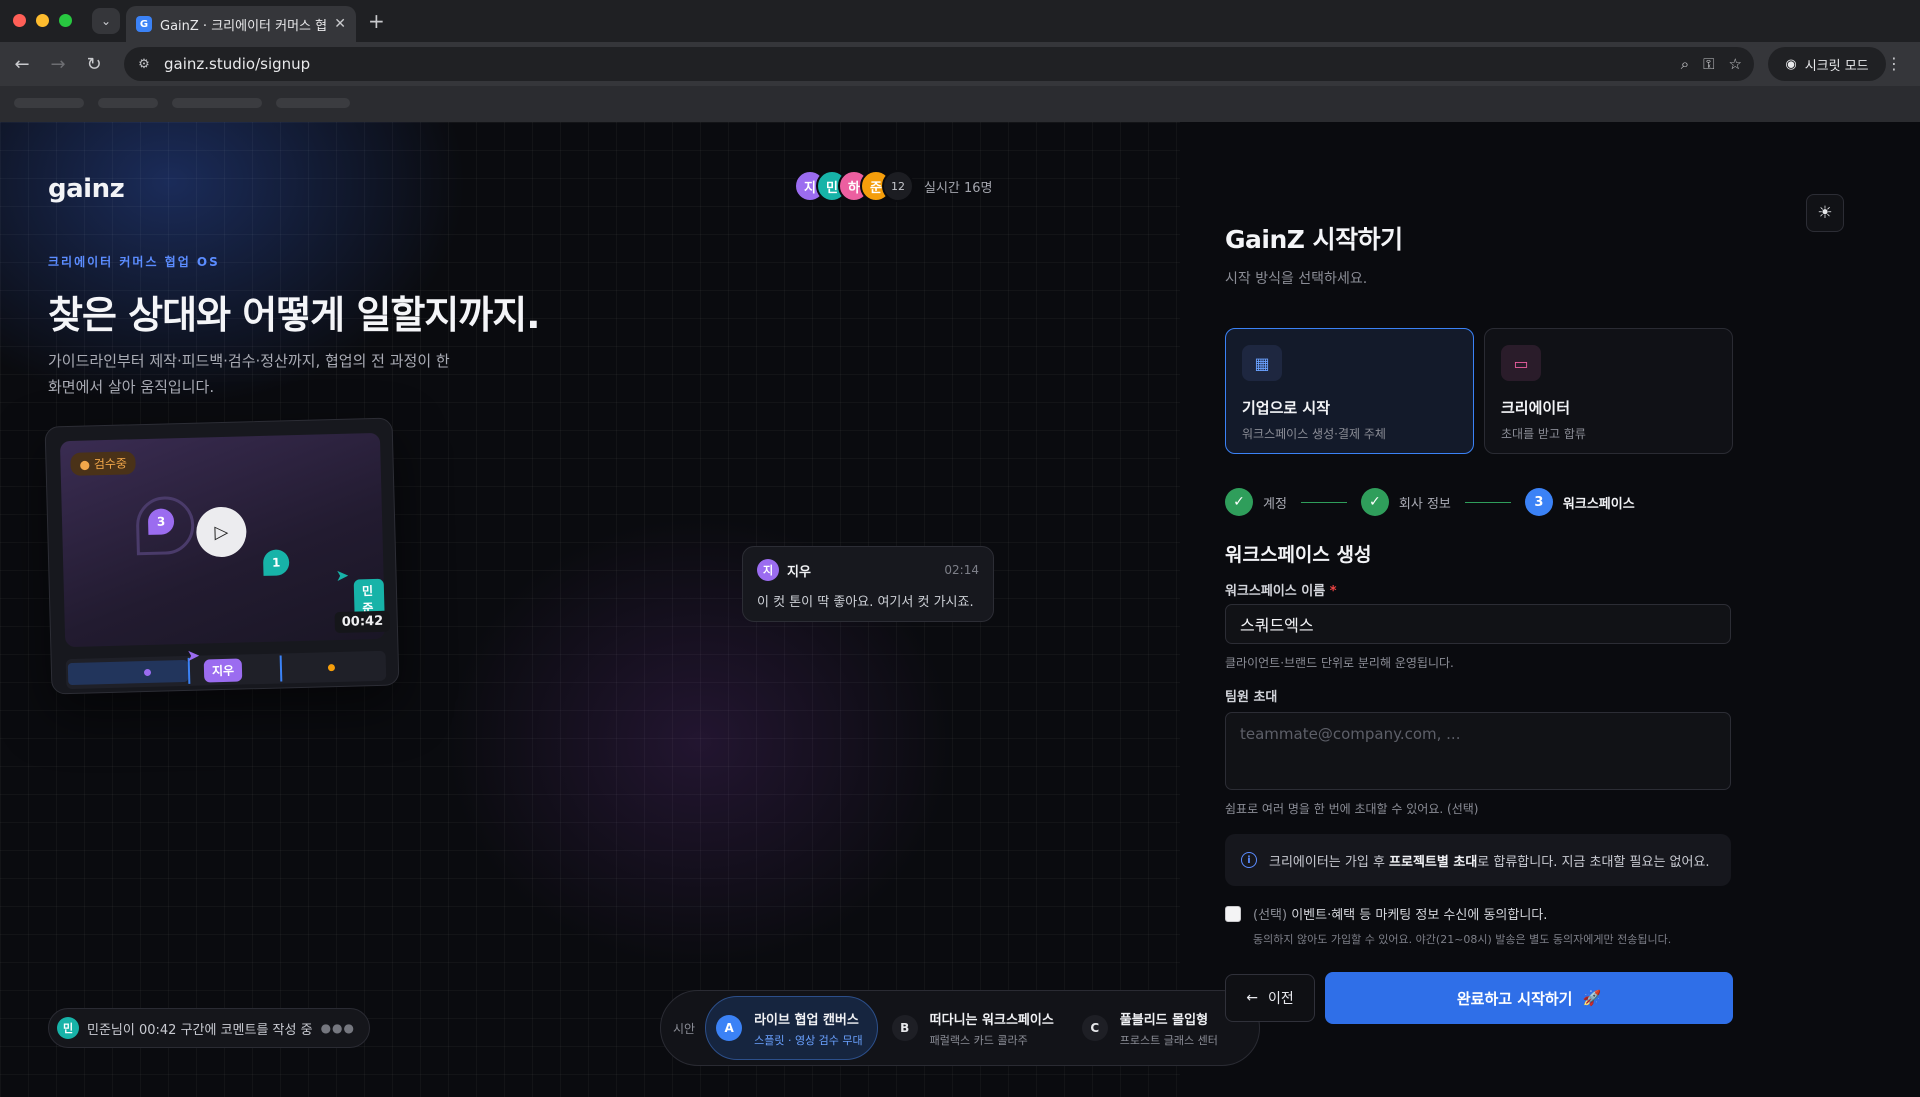 The image size is (1920, 1097). I want to click on step-label: 계정, so click(1275, 504).